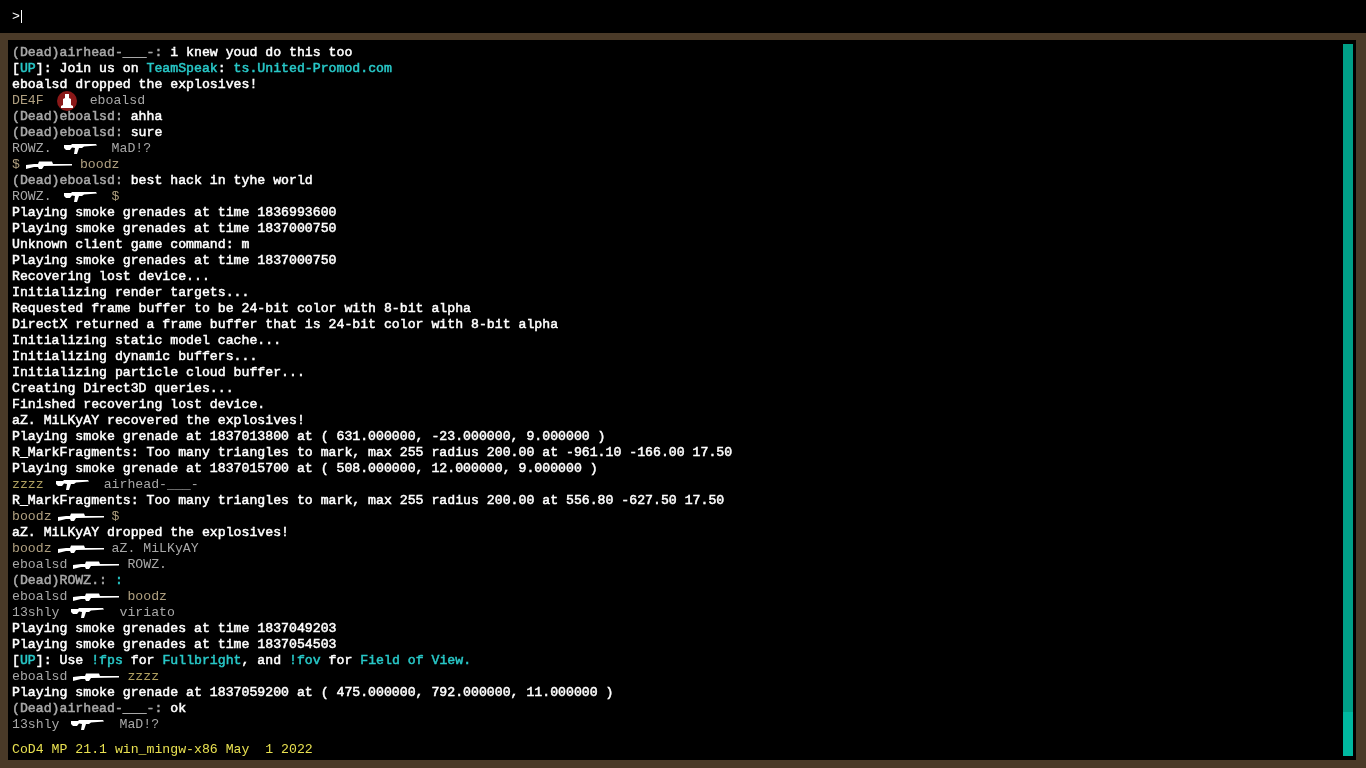  What do you see at coordinates (242, 661) in the screenshot?
I see `log-line: [UP]: Use !fps for Fullbright, and !fov for Field of View.` at bounding box center [242, 661].